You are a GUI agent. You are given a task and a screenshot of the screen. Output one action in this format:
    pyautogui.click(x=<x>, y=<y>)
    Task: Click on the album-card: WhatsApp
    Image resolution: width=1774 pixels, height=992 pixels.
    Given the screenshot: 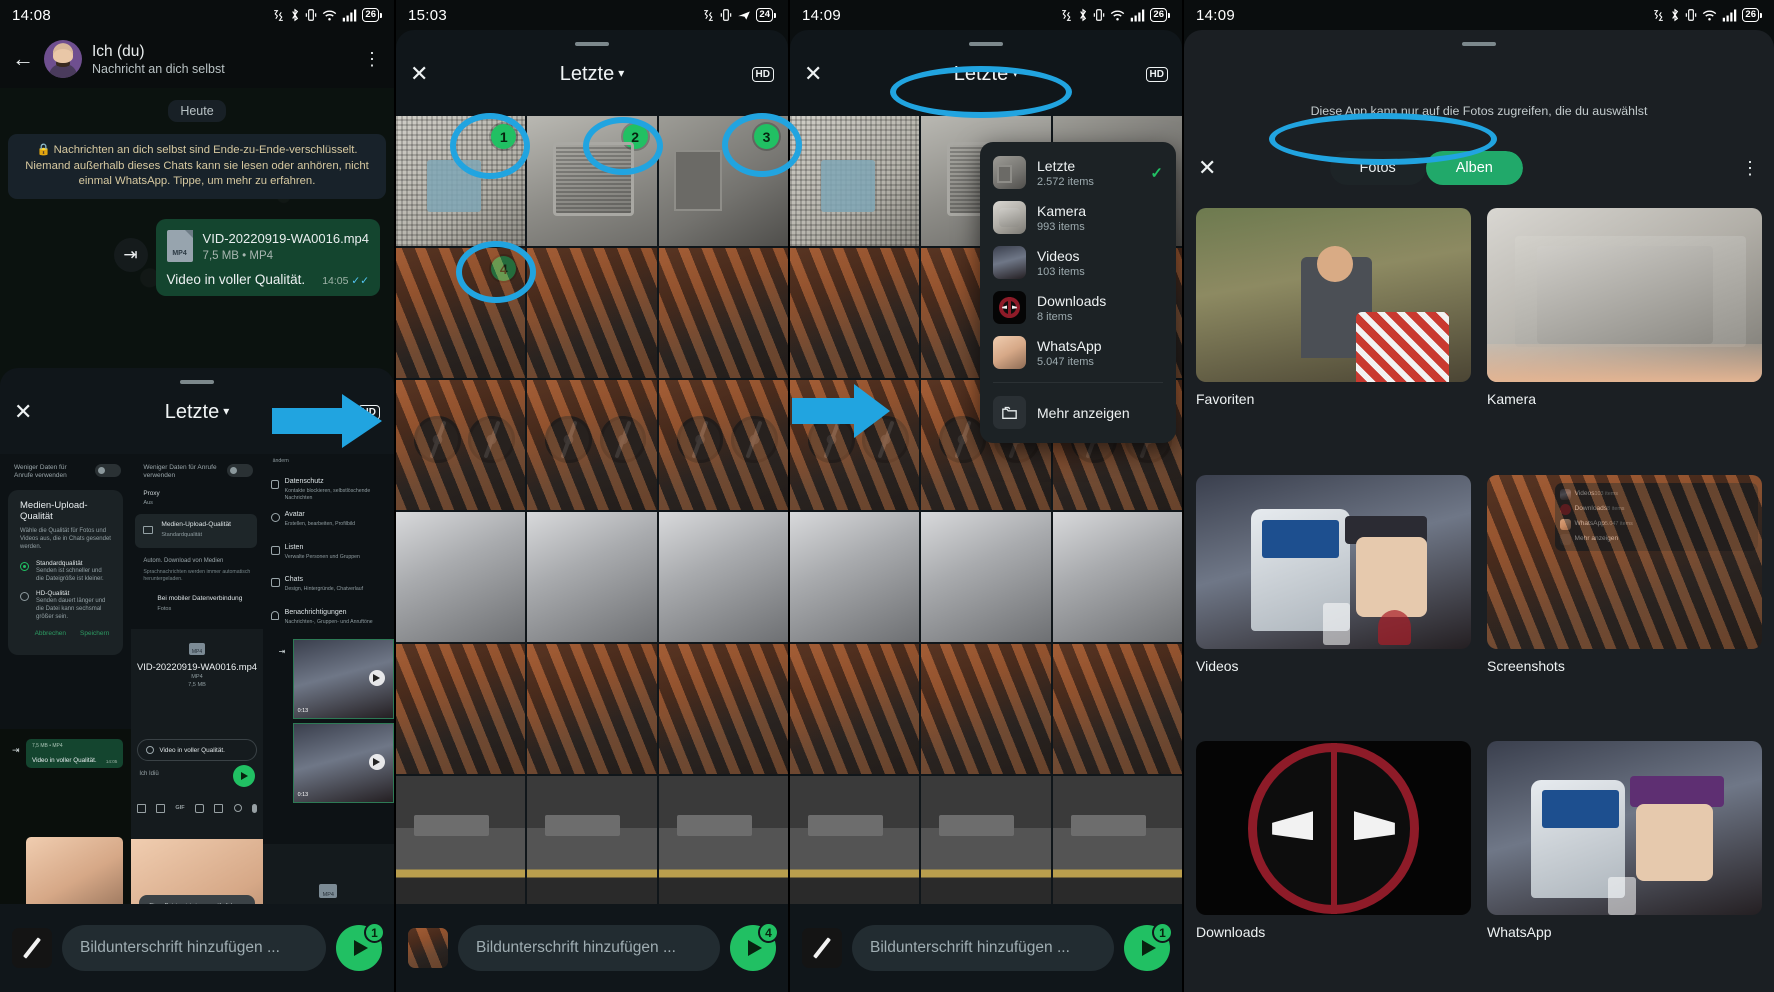 What is the action you would take?
    pyautogui.click(x=1624, y=866)
    